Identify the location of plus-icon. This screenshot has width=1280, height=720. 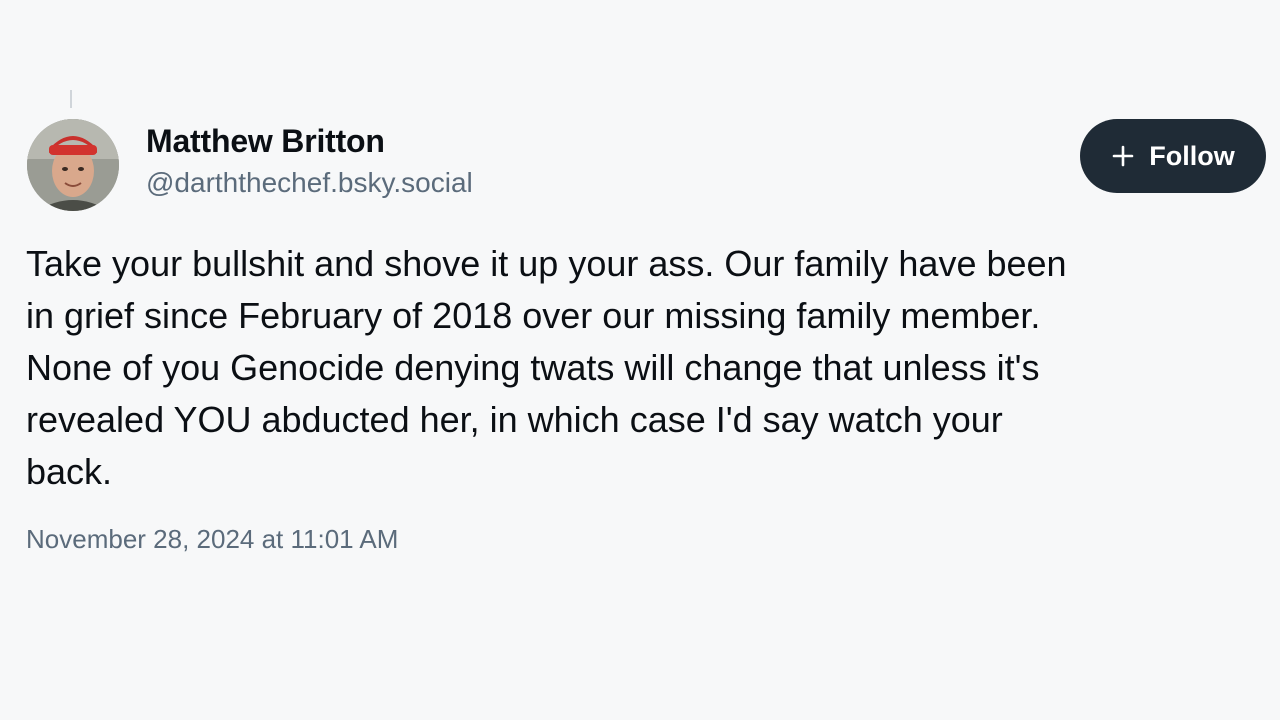
(1123, 156).